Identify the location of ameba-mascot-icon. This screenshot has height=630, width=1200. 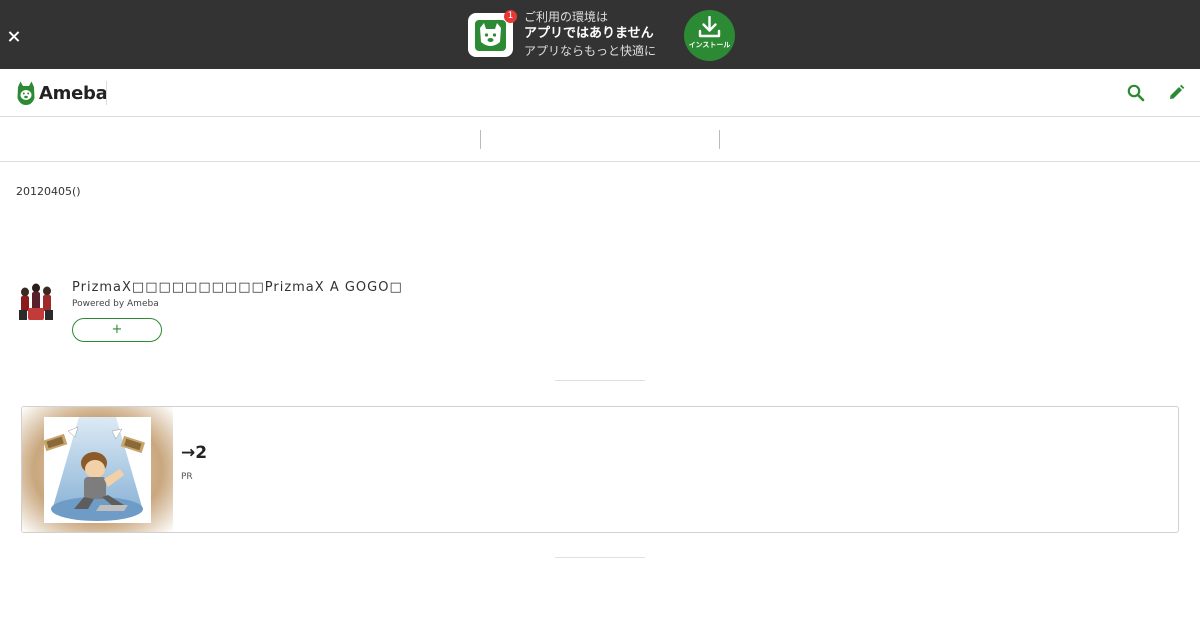
(26, 93).